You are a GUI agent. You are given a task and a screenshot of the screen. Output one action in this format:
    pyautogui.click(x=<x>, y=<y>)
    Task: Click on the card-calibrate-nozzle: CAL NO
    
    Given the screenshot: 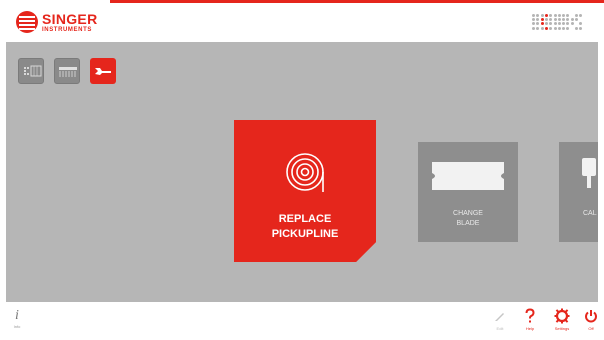 What is the action you would take?
    pyautogui.click(x=578, y=192)
    